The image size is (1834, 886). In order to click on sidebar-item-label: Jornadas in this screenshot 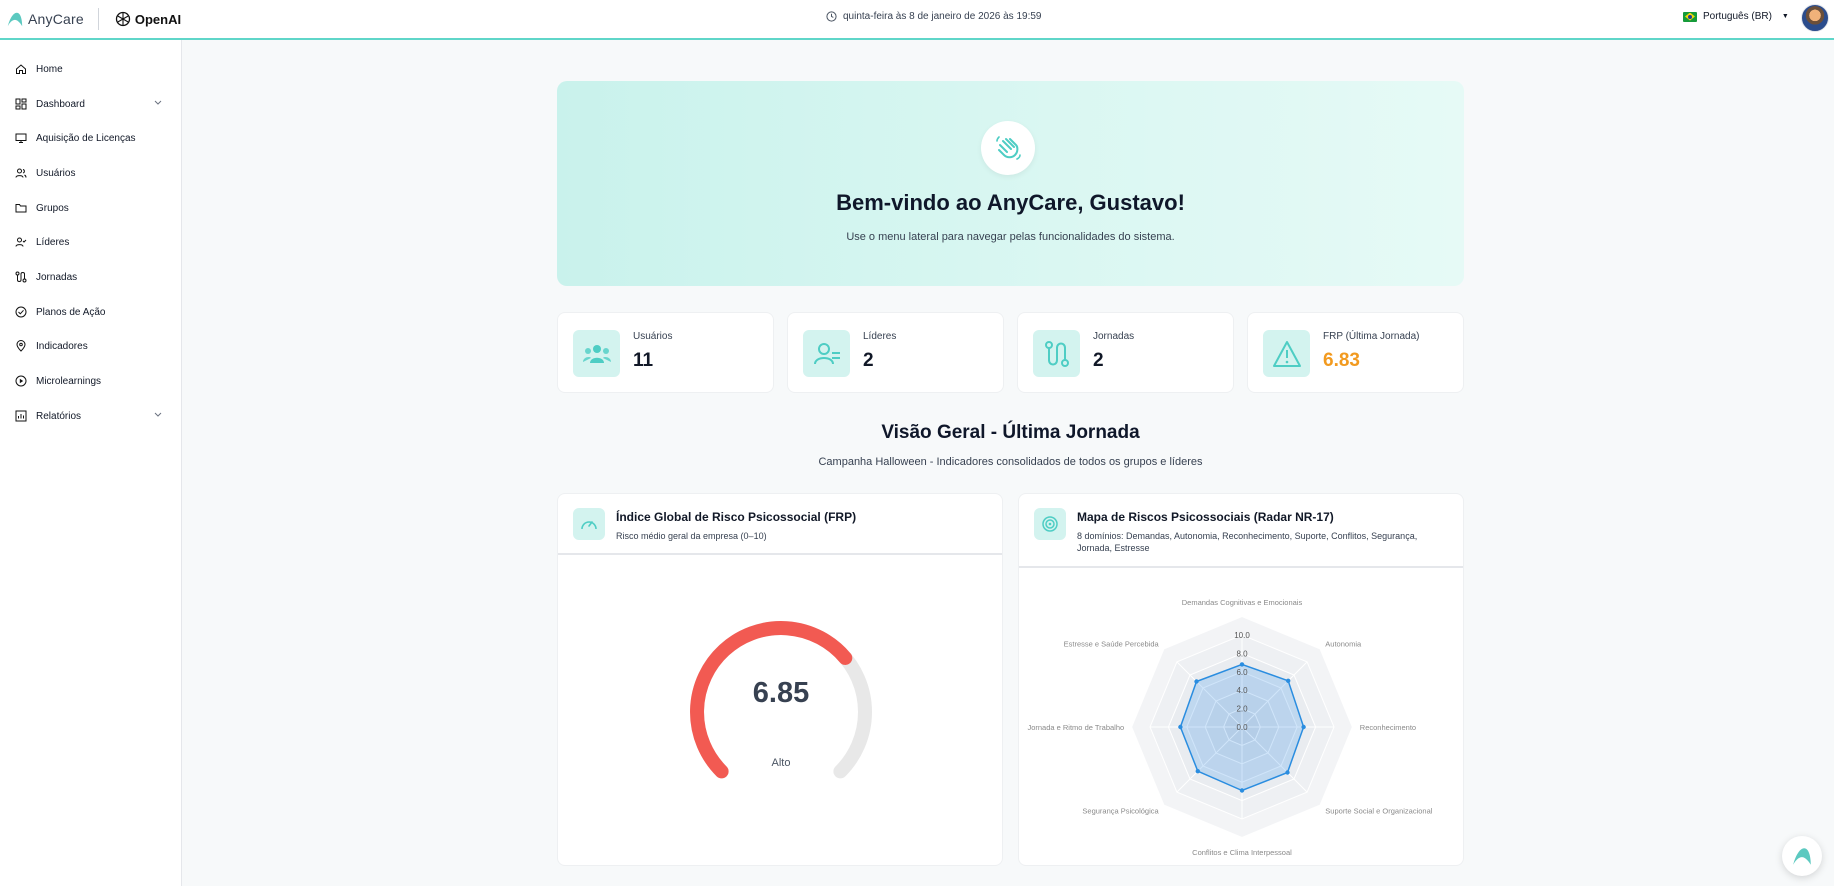, I will do `click(57, 277)`.